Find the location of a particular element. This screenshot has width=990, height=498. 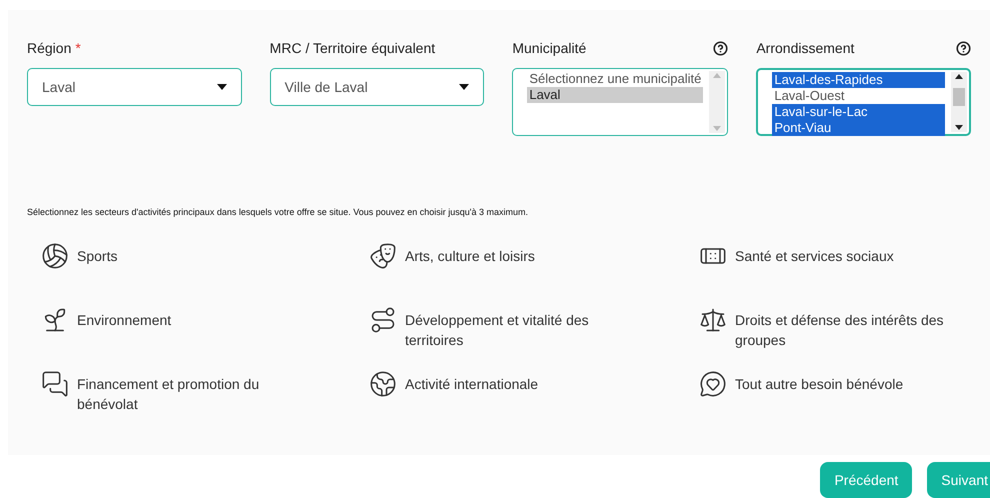

list-option: Laval-sur-le-Lac is located at coordinates (859, 112).